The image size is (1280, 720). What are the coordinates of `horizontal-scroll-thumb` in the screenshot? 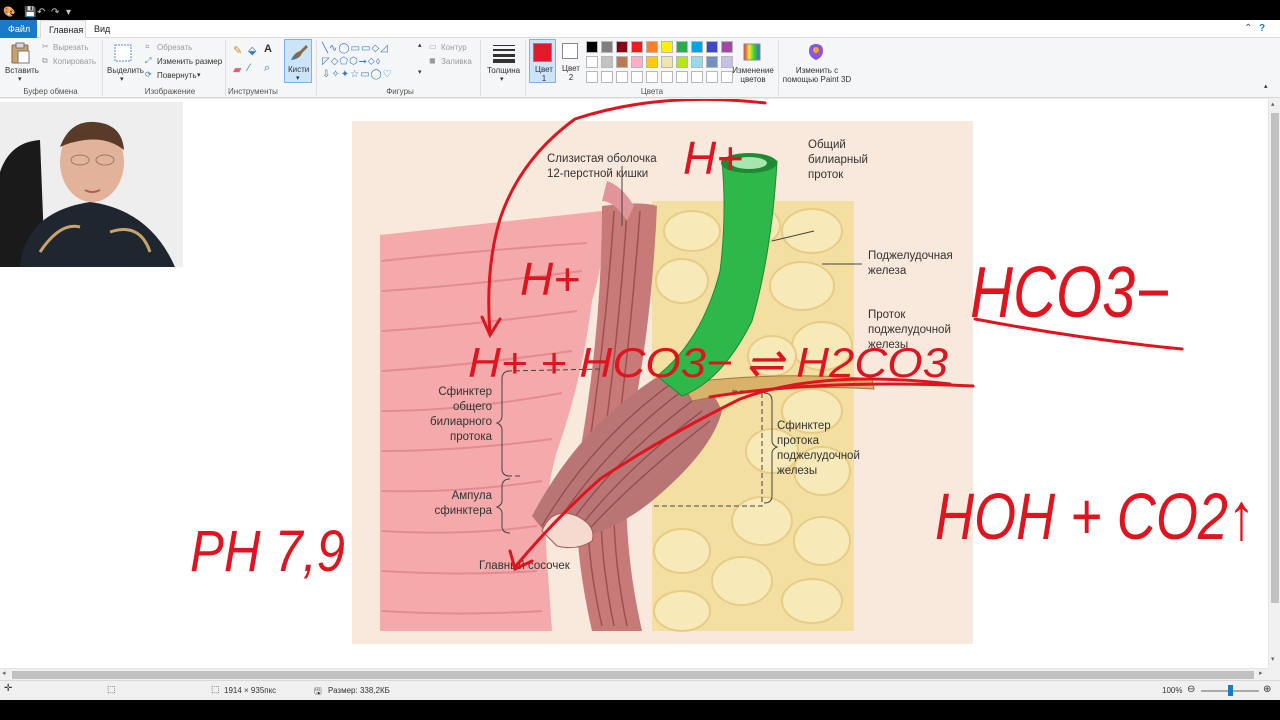 It's located at (633, 675).